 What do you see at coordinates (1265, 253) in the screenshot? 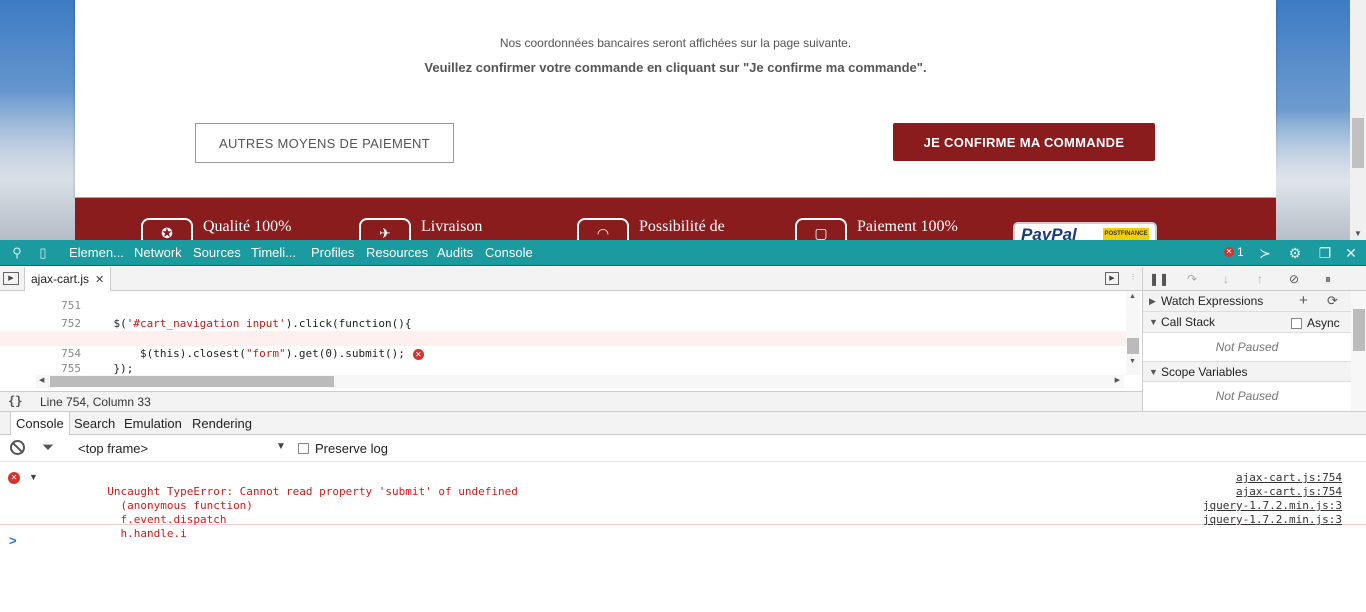
I see `console-drawer-icon: ≻` at bounding box center [1265, 253].